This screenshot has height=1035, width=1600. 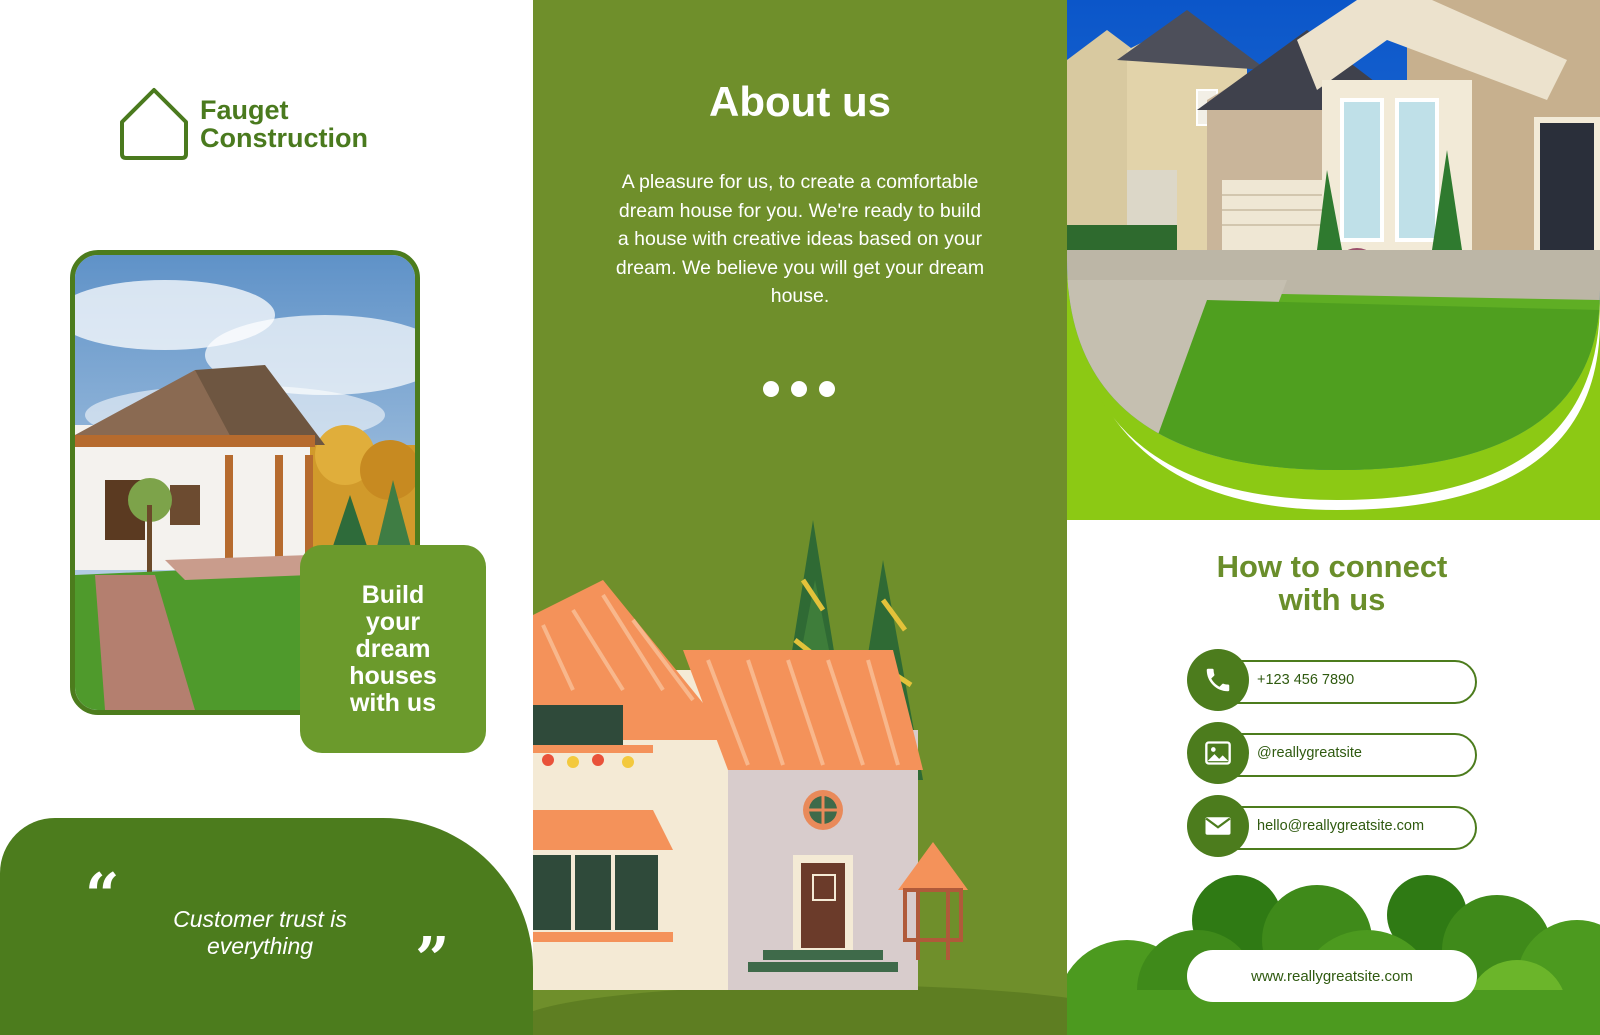 What do you see at coordinates (1218, 680) in the screenshot?
I see `phone-icon` at bounding box center [1218, 680].